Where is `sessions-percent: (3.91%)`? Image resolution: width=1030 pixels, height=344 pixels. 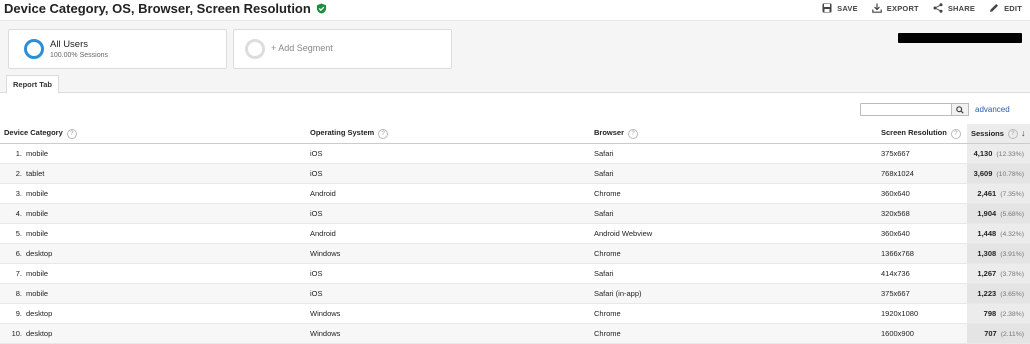 sessions-percent: (3.91%) is located at coordinates (1012, 254).